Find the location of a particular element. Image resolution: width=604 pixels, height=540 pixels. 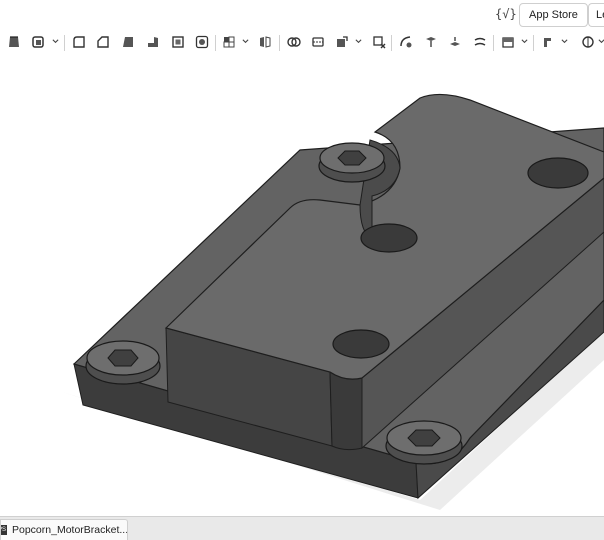

mirror-icon is located at coordinates (265, 42).